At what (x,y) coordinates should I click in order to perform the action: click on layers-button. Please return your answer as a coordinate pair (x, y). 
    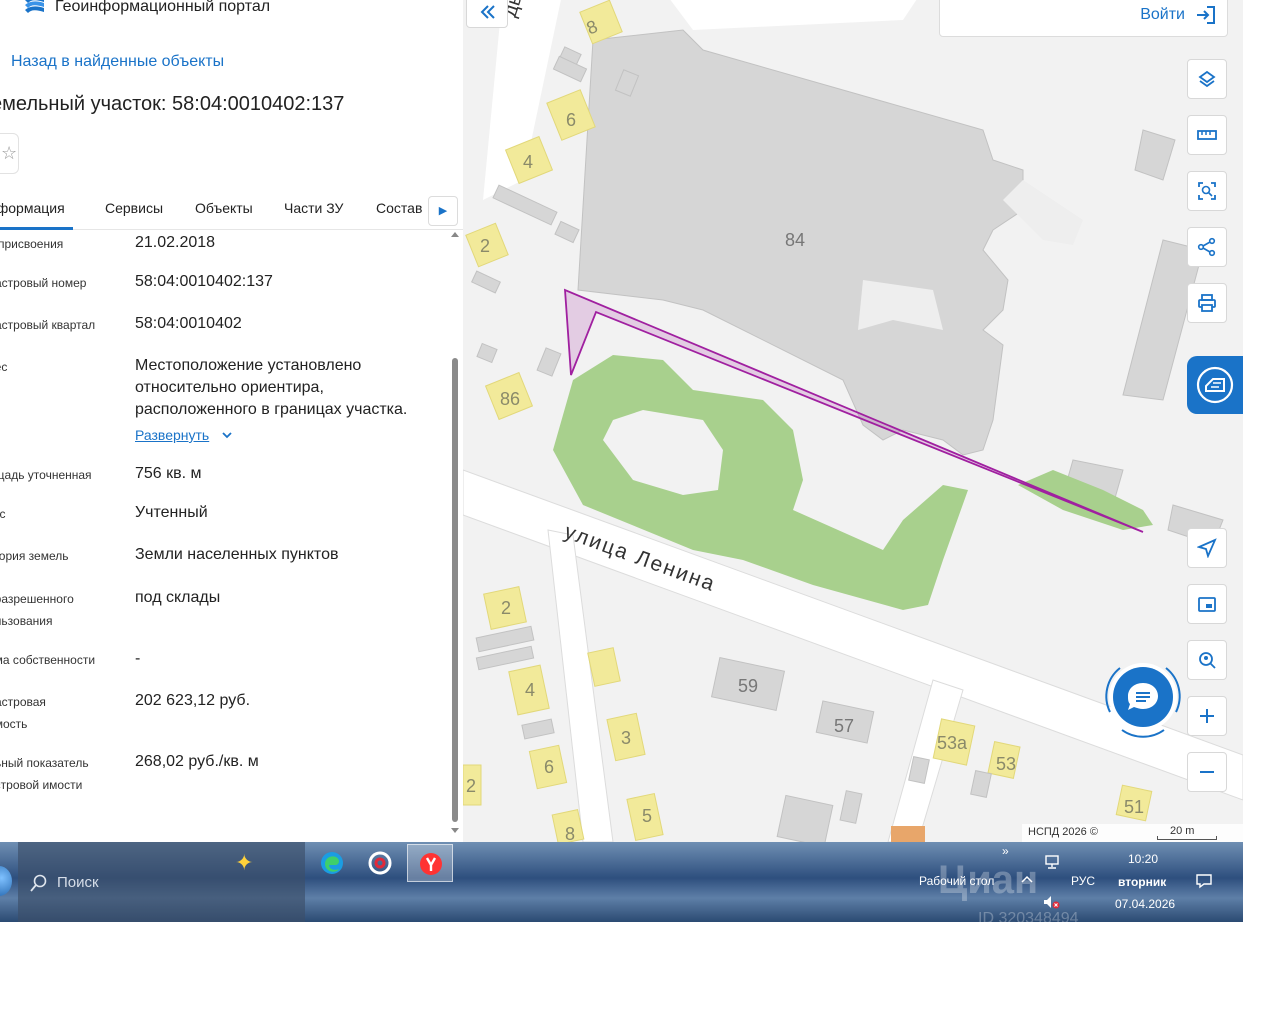
    Looking at the image, I should click on (1207, 79).